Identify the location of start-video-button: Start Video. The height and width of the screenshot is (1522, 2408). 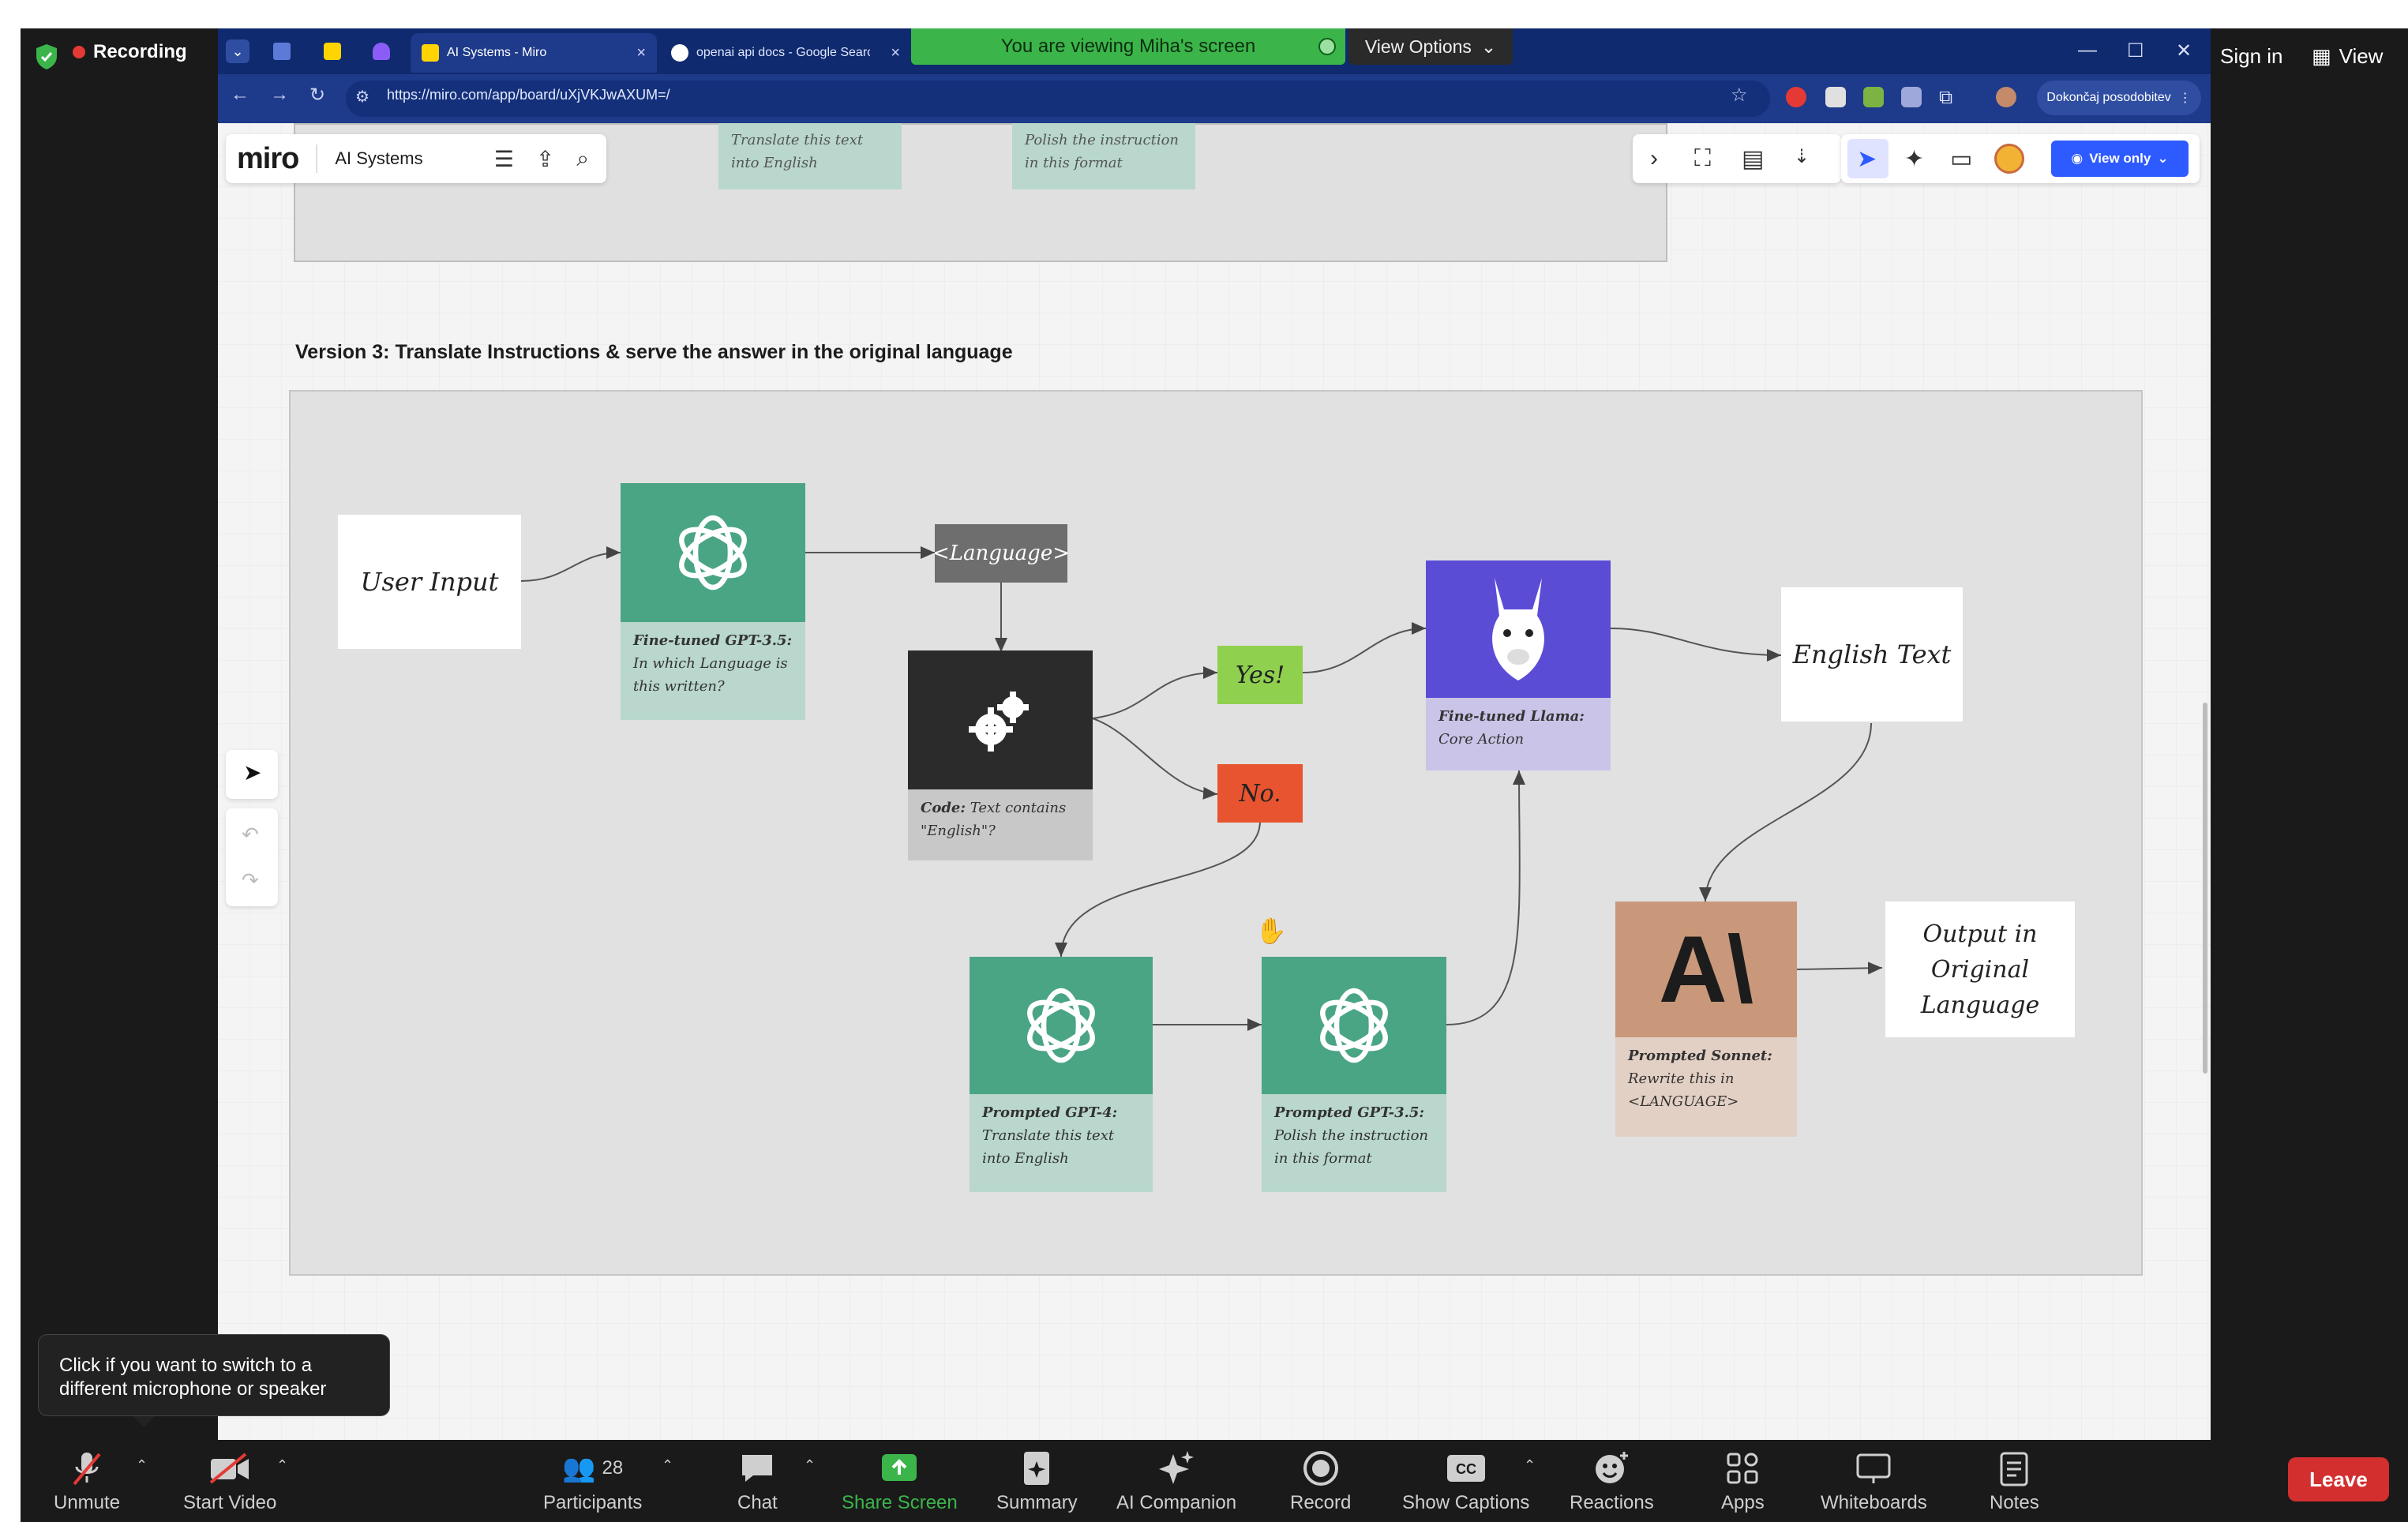
(229, 1481).